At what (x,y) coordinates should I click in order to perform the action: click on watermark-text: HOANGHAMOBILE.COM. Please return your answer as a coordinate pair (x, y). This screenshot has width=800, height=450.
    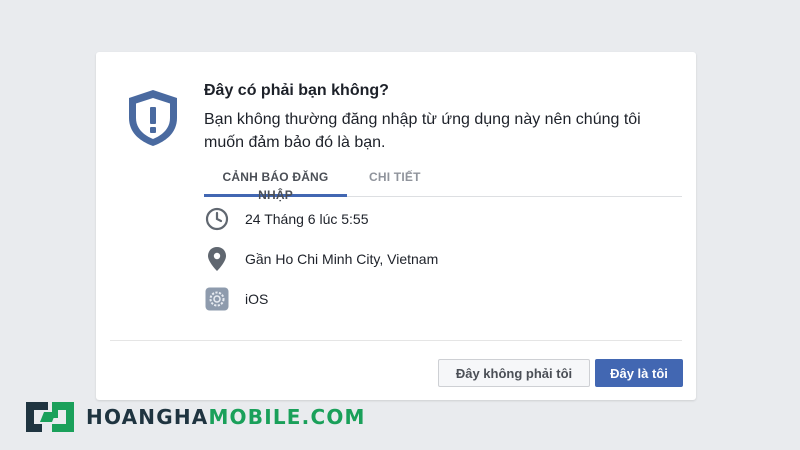
    Looking at the image, I should click on (226, 417).